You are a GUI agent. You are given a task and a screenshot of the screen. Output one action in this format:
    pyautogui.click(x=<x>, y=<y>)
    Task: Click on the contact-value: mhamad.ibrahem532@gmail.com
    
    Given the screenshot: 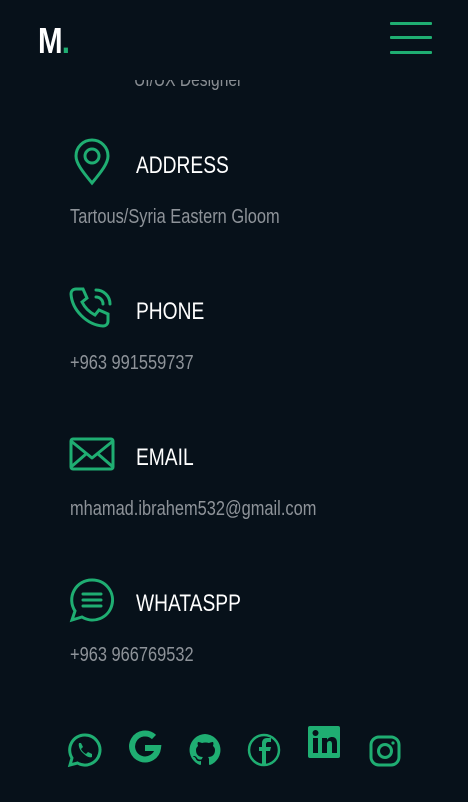 What is the action you would take?
    pyautogui.click(x=193, y=509)
    